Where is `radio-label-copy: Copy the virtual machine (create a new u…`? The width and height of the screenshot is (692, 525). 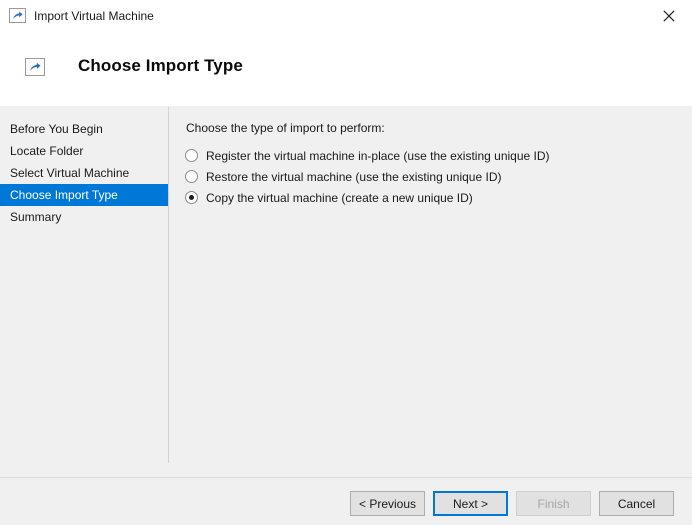
radio-label-copy: Copy the virtual machine (create a new u… is located at coordinates (339, 197).